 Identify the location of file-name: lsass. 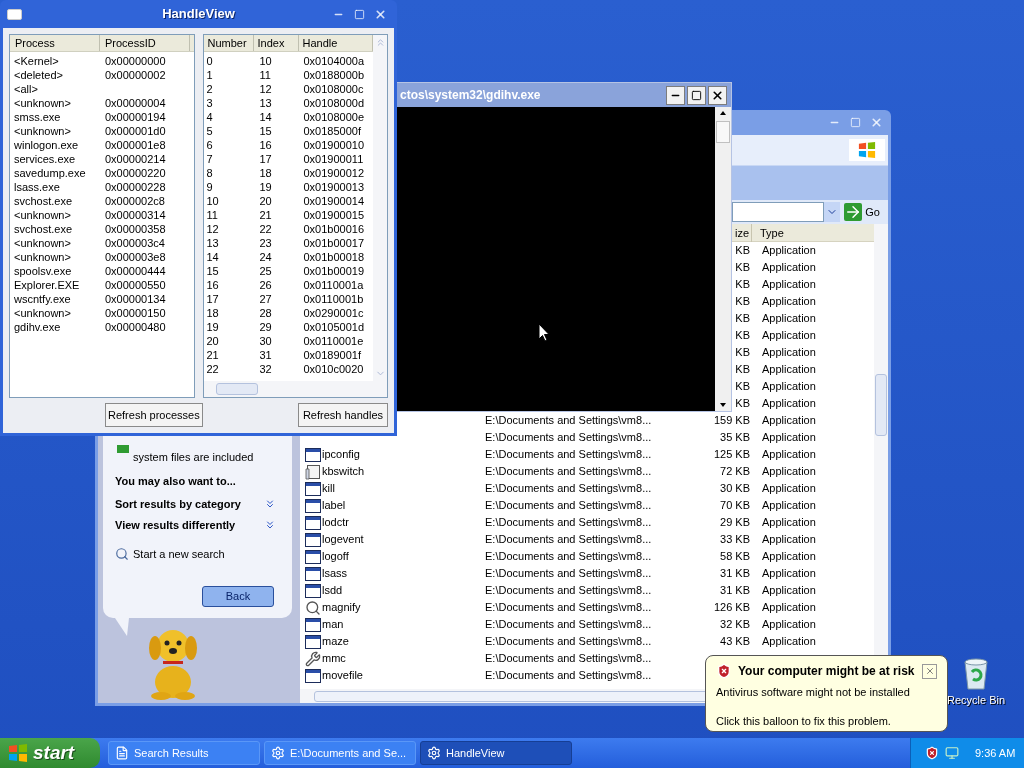
(335, 573).